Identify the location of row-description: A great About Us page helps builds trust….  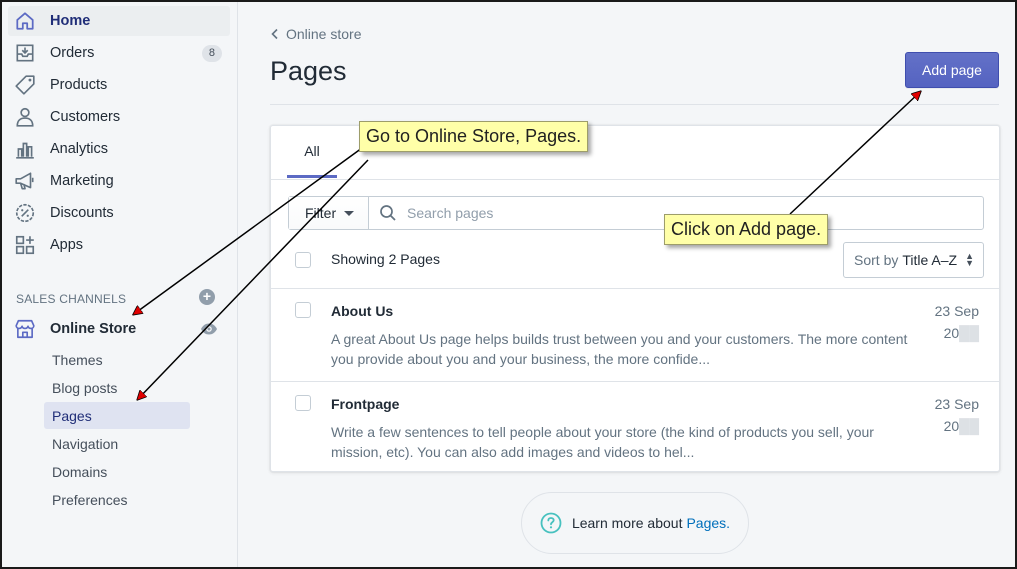
(619, 349).